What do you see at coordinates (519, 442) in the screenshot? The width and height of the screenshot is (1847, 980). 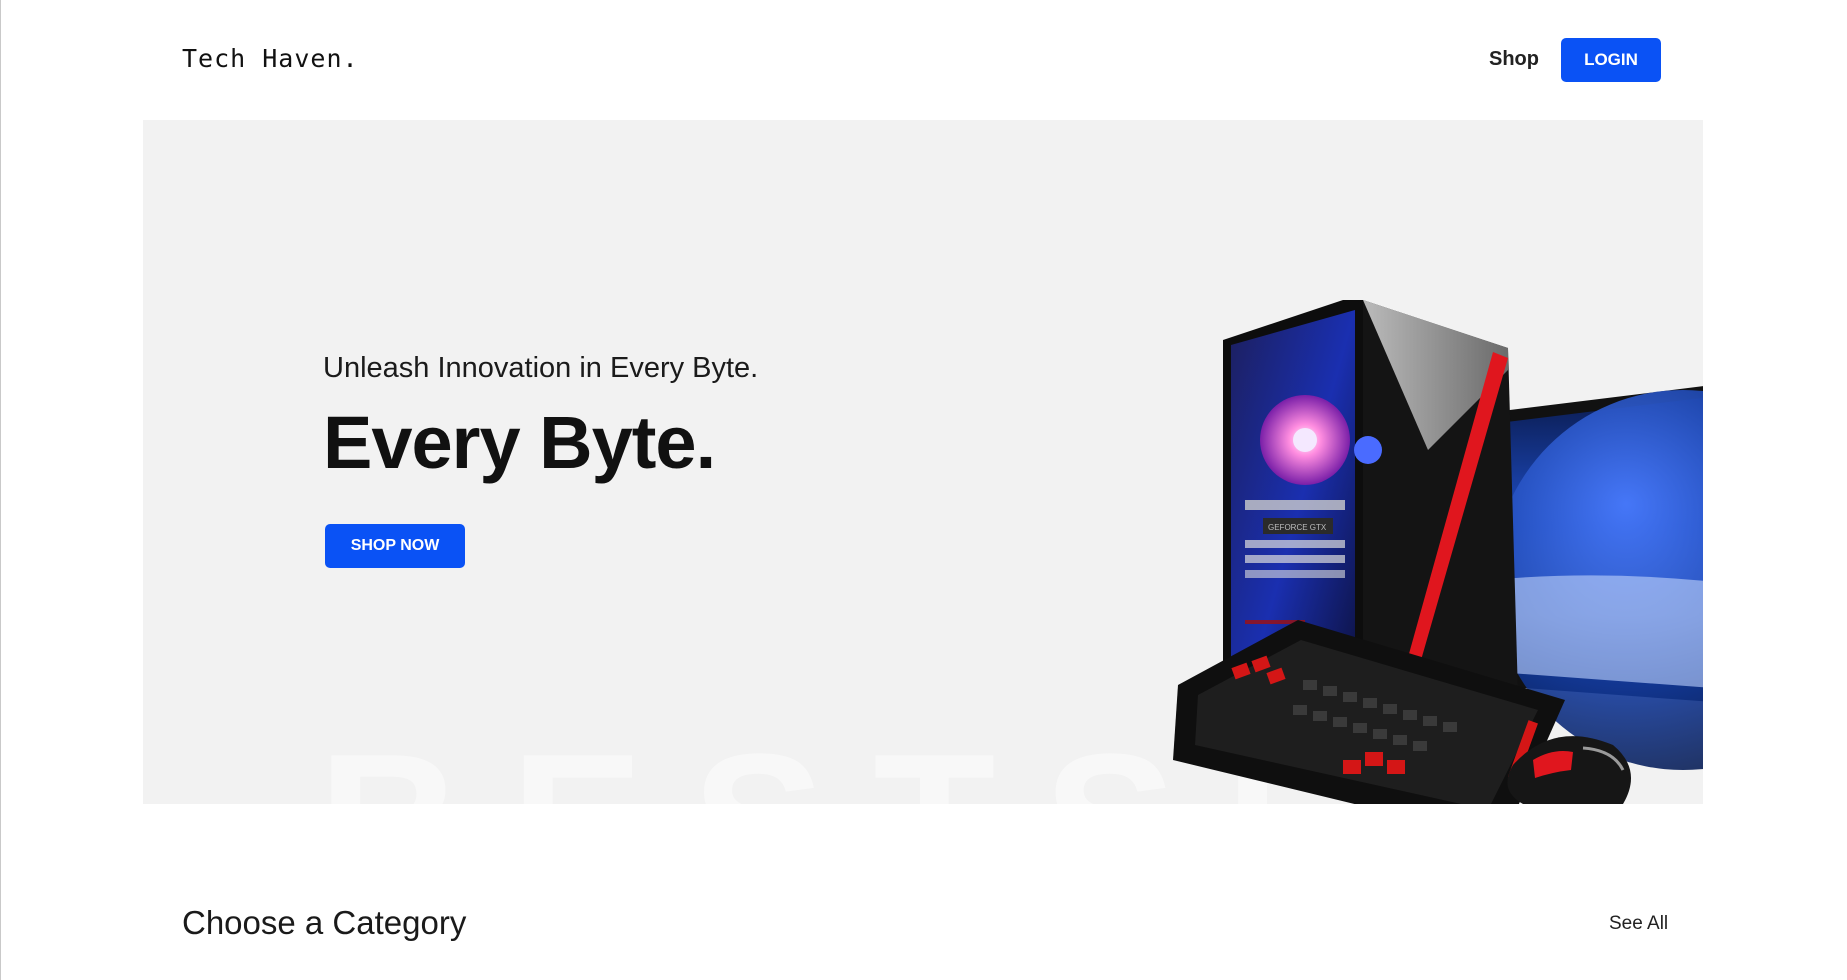 I see `hero-title: Every Byte.` at bounding box center [519, 442].